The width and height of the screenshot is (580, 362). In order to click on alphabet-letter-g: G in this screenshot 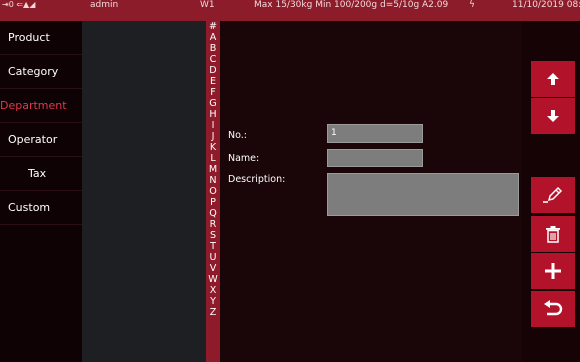, I will do `click(212, 103)`.